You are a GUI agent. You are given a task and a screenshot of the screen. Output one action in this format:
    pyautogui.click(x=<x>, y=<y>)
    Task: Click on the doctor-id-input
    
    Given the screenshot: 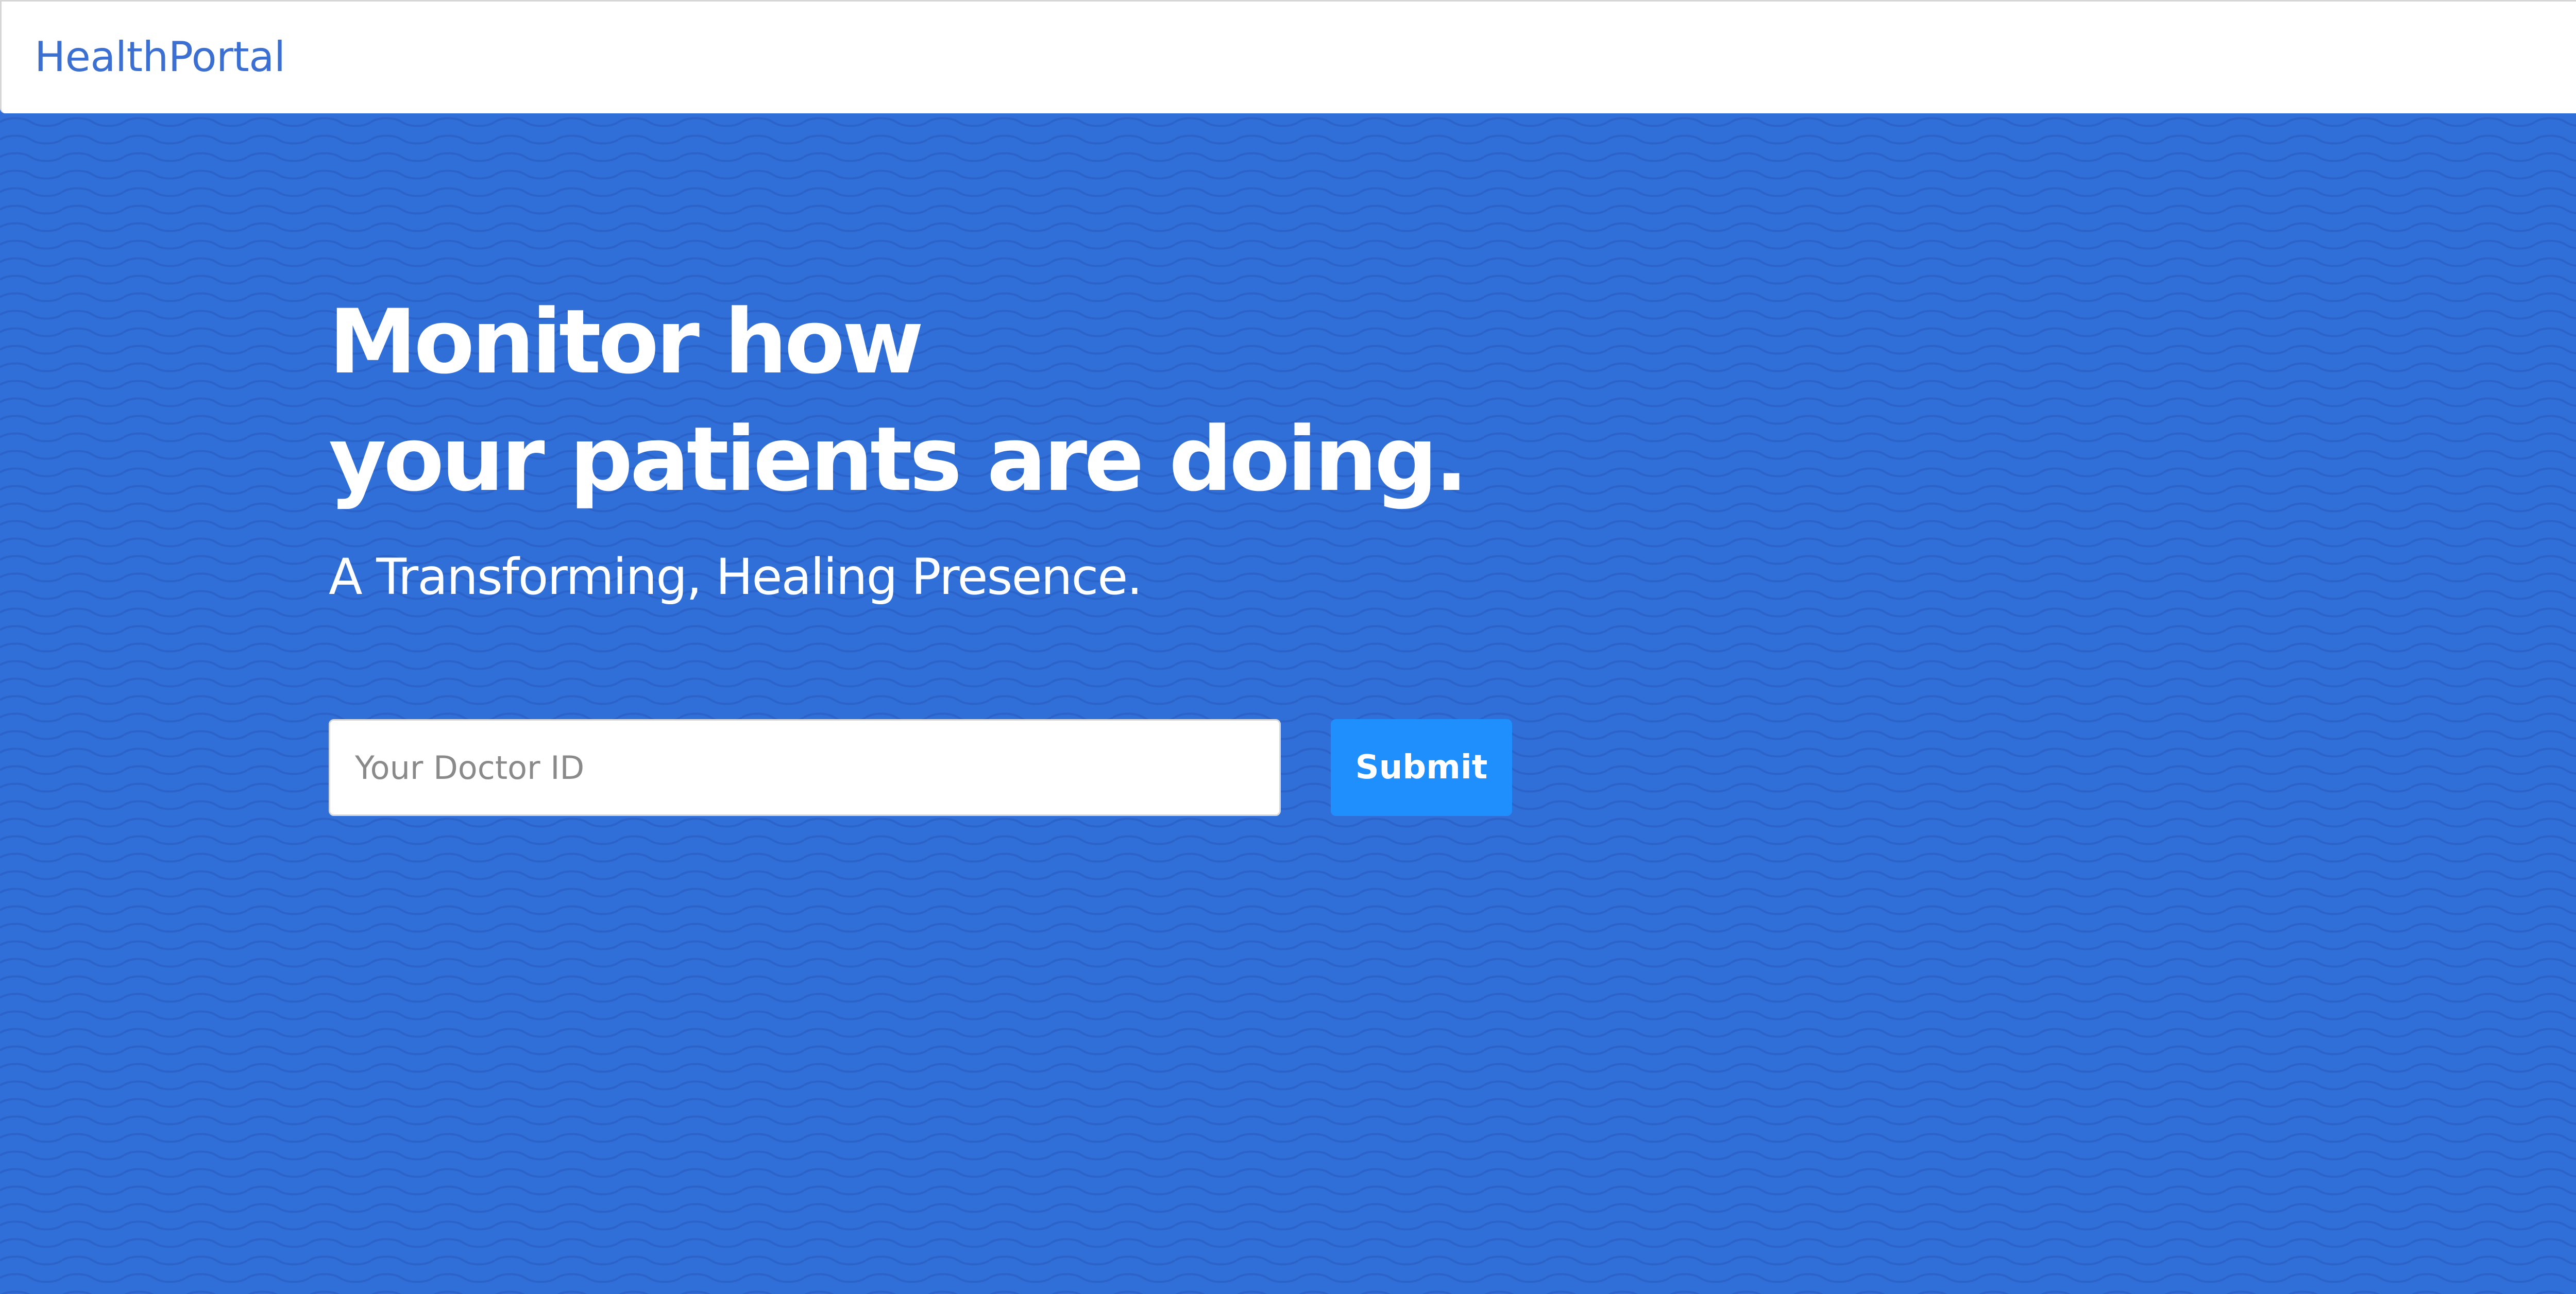 What is the action you would take?
    pyautogui.click(x=805, y=767)
    